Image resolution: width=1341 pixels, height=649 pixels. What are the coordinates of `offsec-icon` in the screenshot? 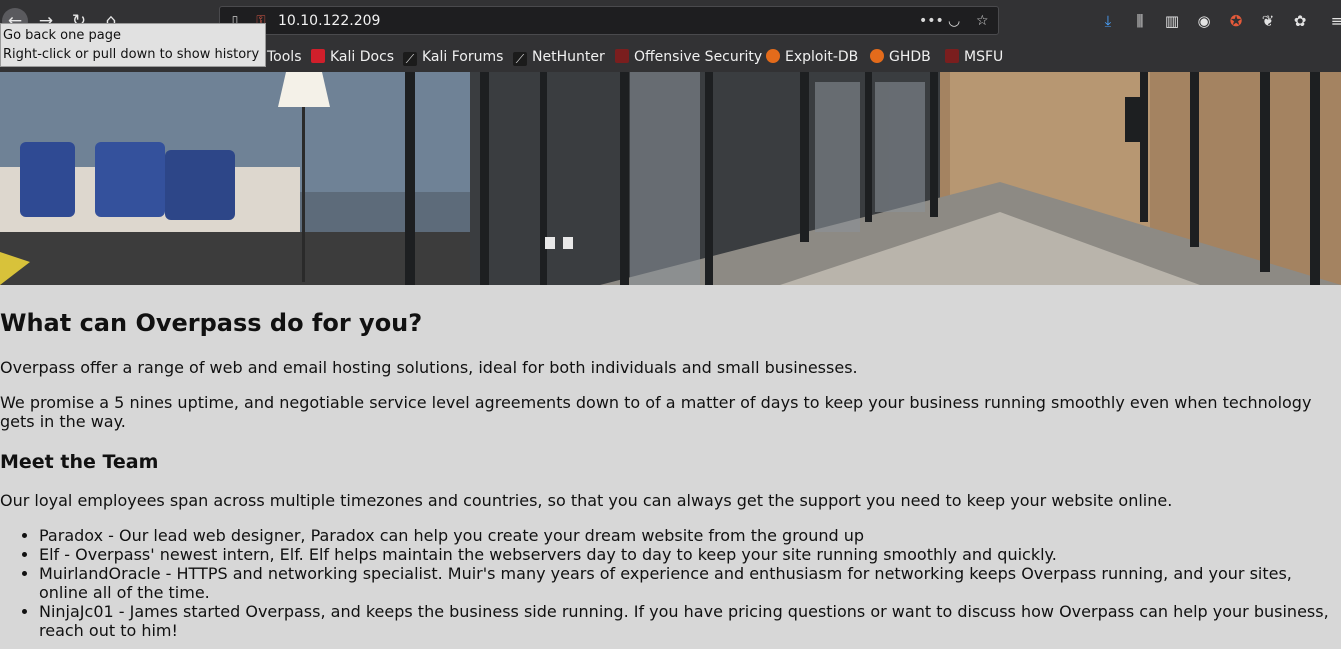 It's located at (622, 56).